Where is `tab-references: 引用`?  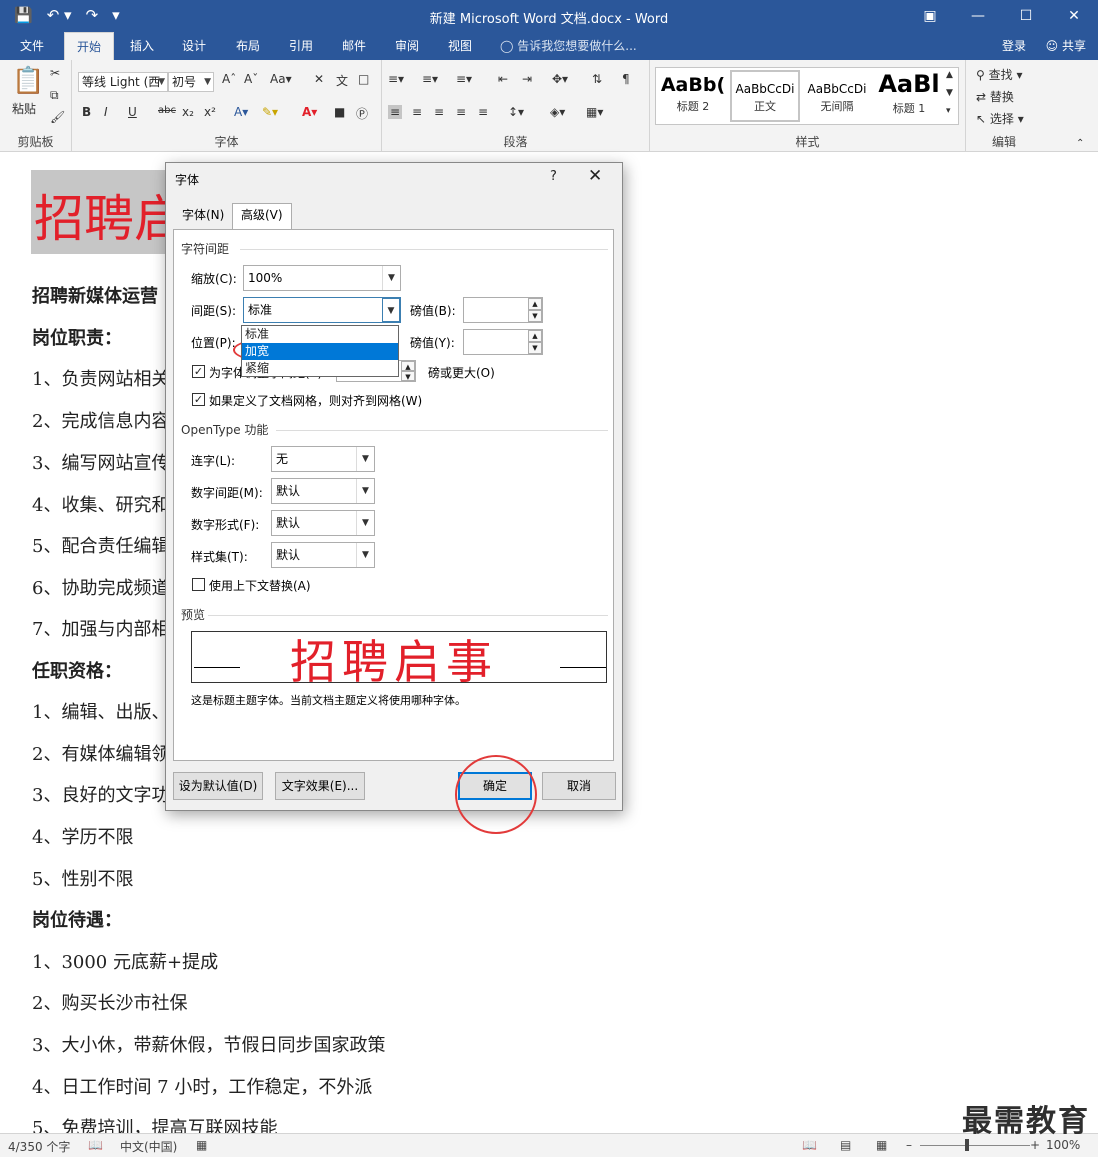 tab-references: 引用 is located at coordinates (301, 46).